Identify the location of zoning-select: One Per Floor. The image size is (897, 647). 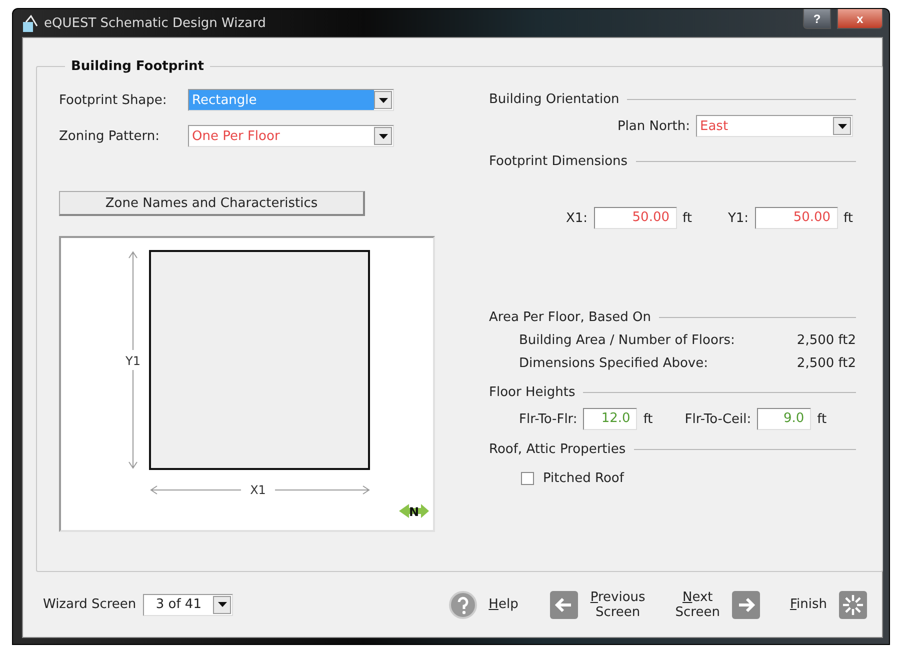
(291, 136).